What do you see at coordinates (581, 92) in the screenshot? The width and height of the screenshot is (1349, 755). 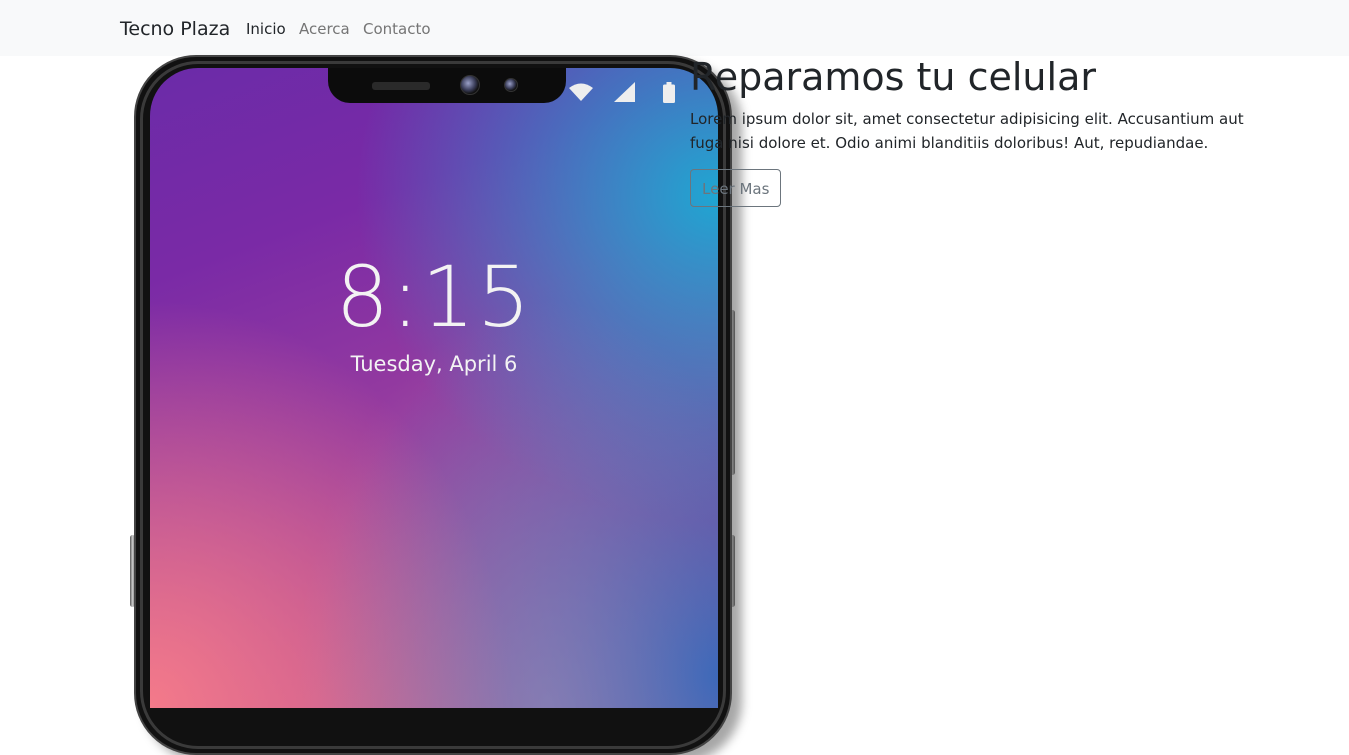 I see `wifi-icon` at bounding box center [581, 92].